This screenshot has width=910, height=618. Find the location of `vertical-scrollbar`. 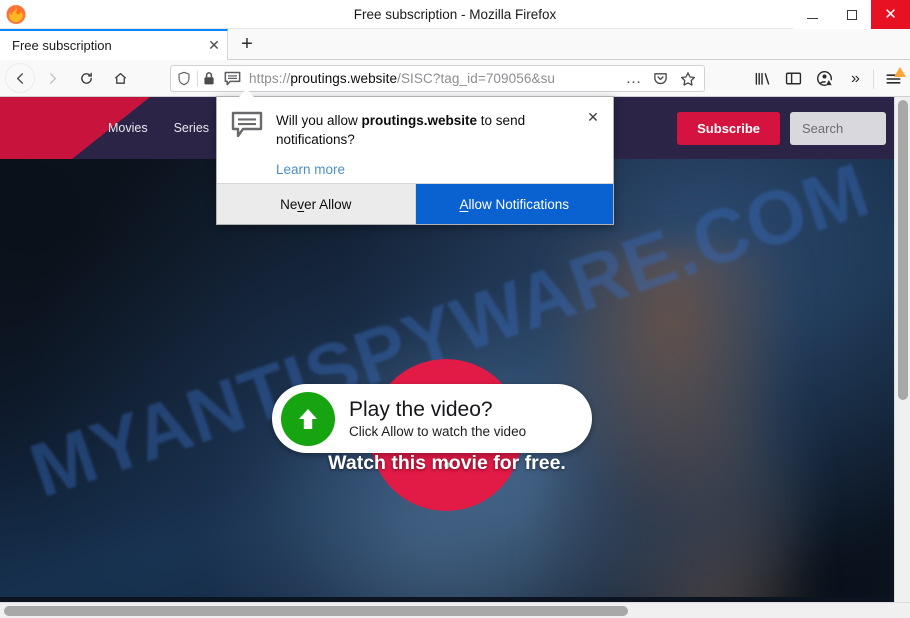

vertical-scrollbar is located at coordinates (902, 349).